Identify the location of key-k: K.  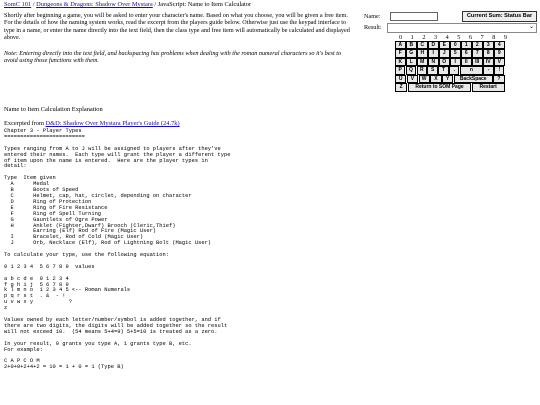
(400, 62).